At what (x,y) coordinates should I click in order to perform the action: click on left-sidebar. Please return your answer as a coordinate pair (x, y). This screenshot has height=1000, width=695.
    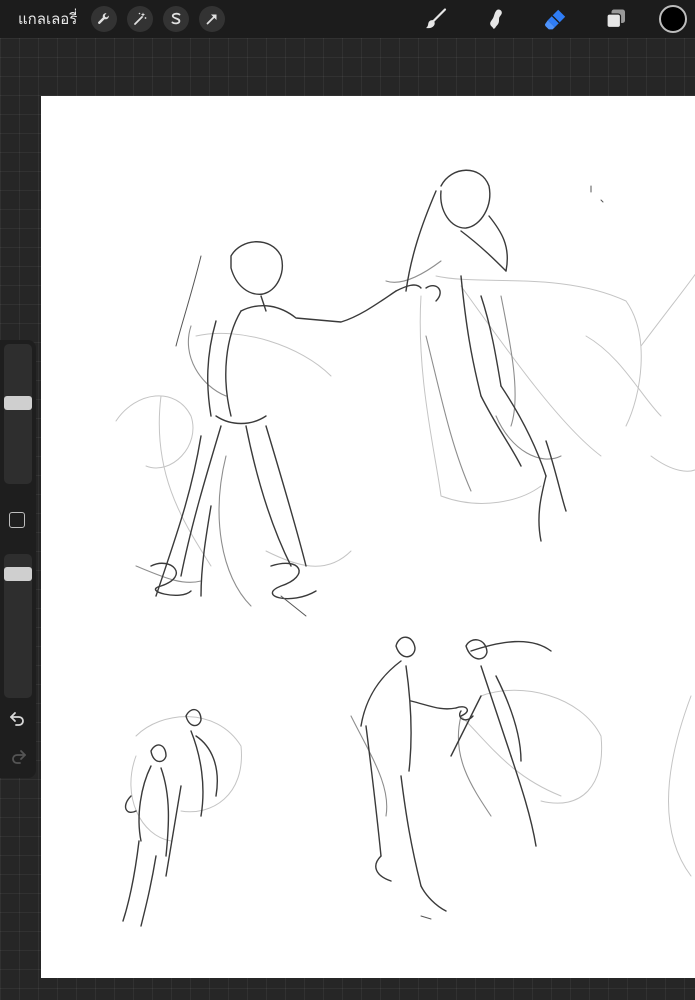
    Looking at the image, I should click on (18, 559).